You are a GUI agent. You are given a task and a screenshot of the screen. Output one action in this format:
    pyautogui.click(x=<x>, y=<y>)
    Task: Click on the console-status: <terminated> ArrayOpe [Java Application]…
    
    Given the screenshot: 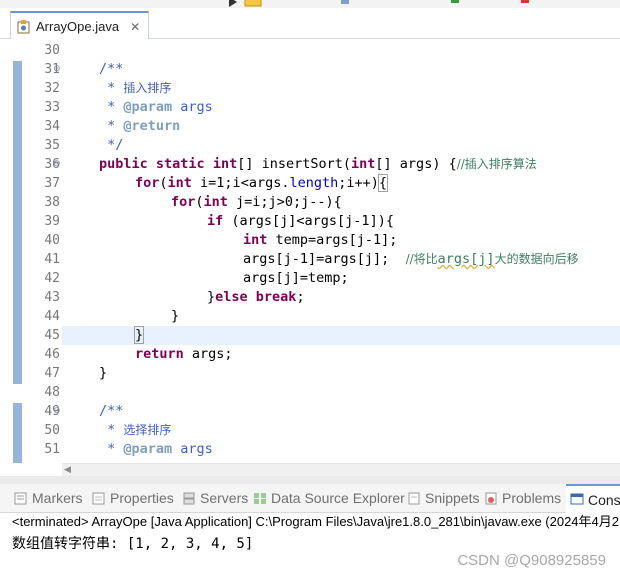 What is the action you would take?
    pyautogui.click(x=315, y=521)
    